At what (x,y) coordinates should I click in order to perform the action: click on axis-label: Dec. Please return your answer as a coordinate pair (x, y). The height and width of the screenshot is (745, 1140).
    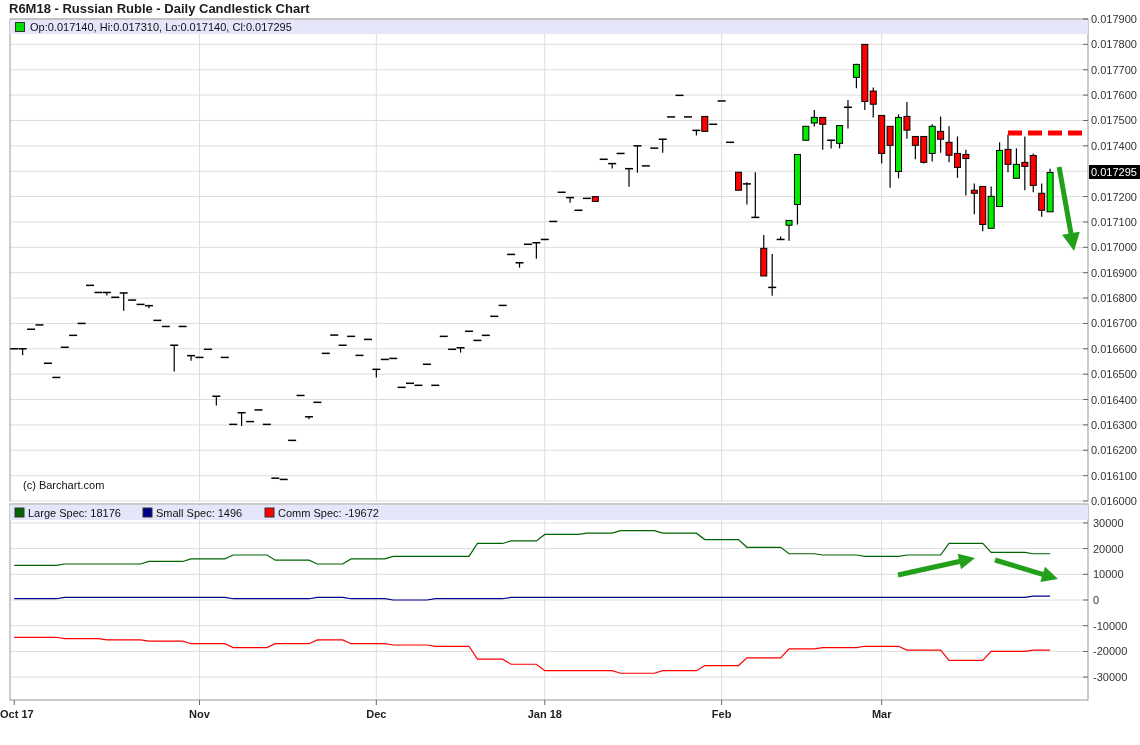
    Looking at the image, I should click on (376, 714).